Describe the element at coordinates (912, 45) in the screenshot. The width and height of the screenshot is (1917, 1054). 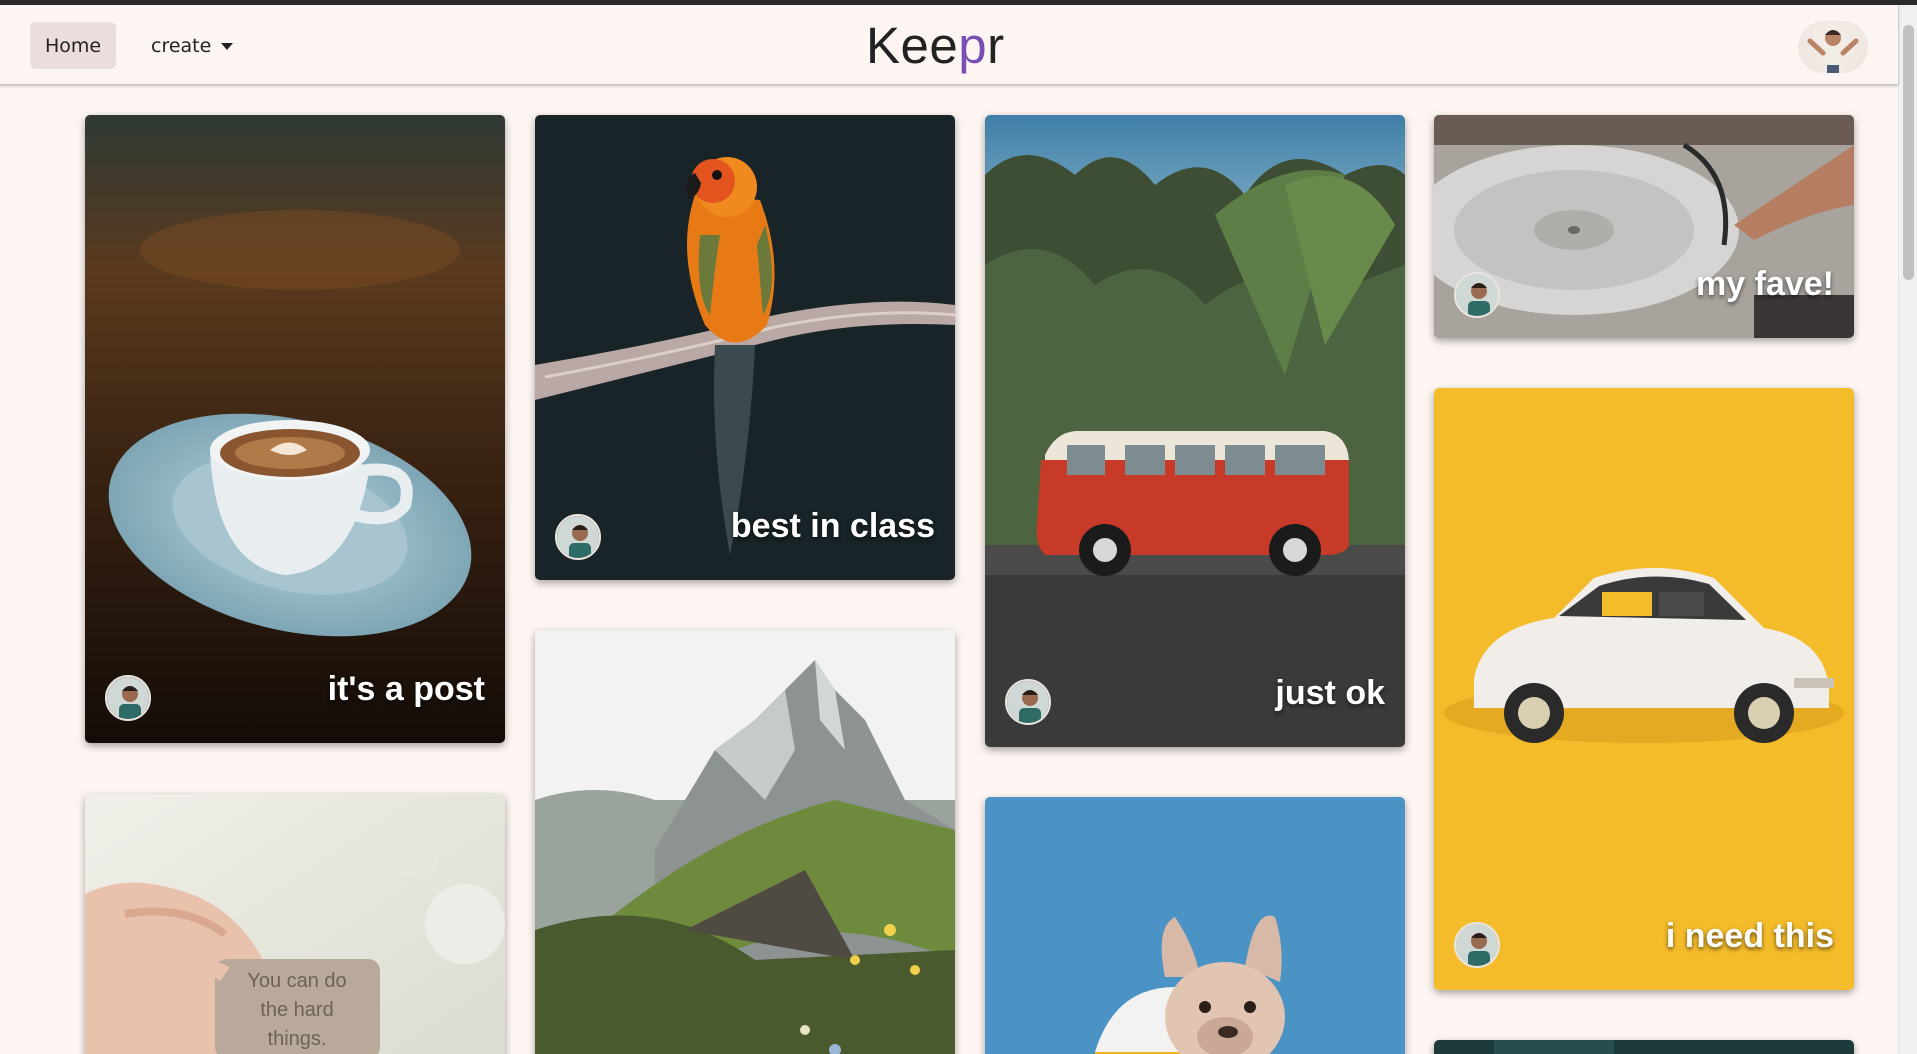
I see `brand-prefix: Kee` at that location.